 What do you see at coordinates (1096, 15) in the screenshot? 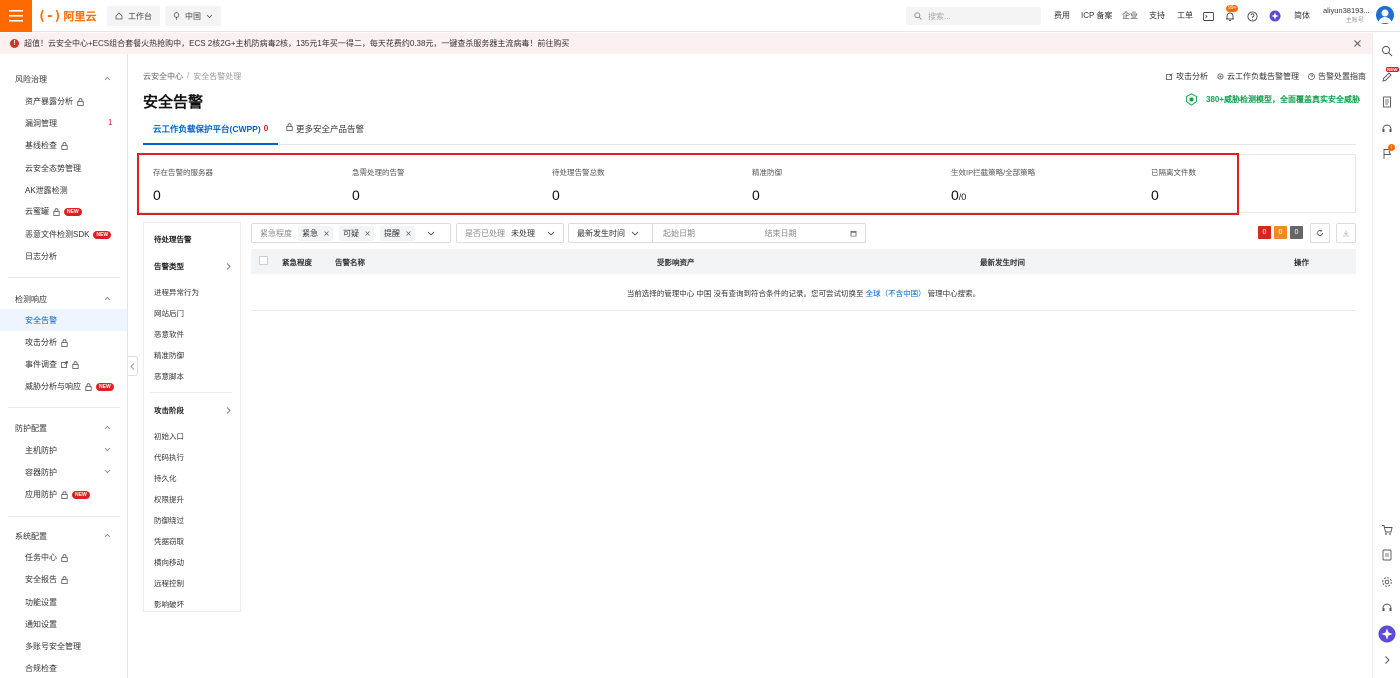
I see `nav-icp: ICP 备案` at bounding box center [1096, 15].